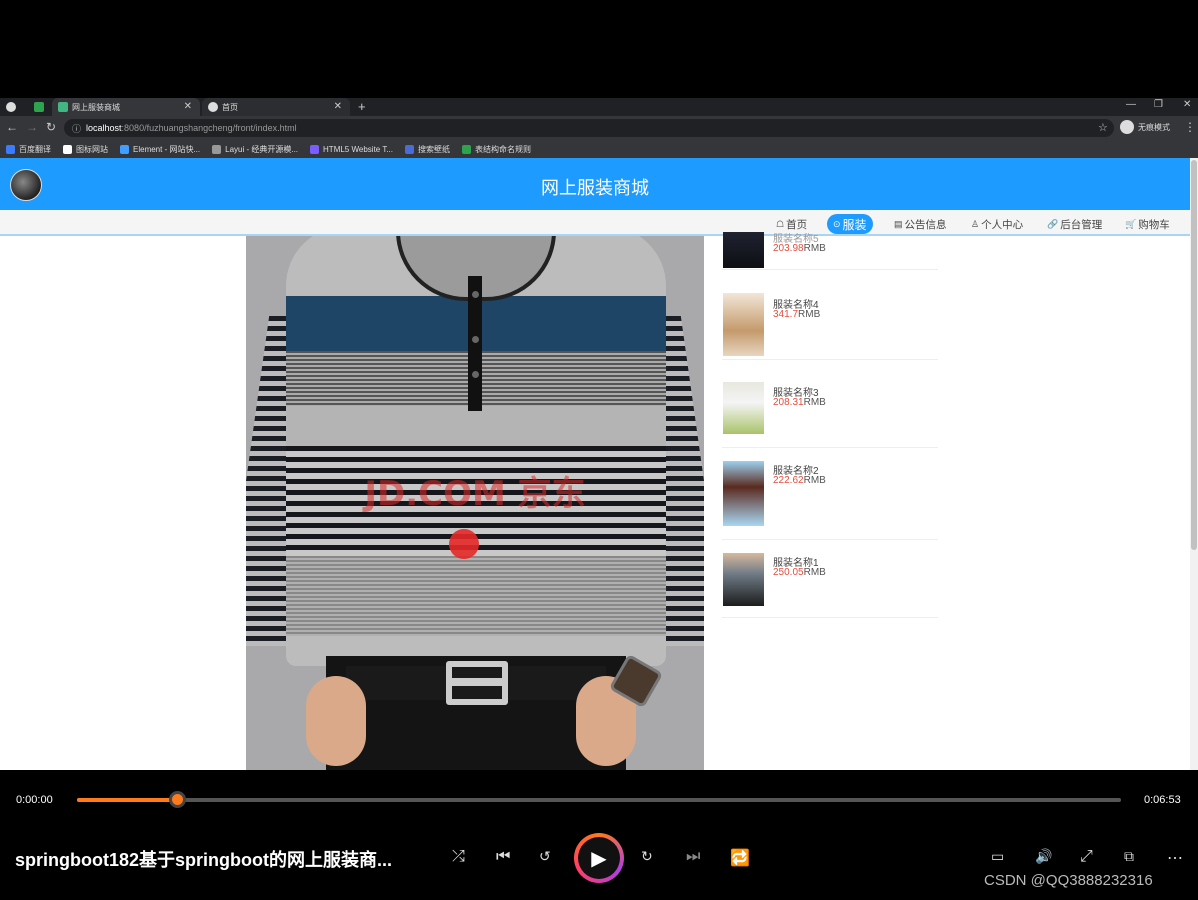  I want to click on shuffle-icon: ⤮, so click(458, 857).